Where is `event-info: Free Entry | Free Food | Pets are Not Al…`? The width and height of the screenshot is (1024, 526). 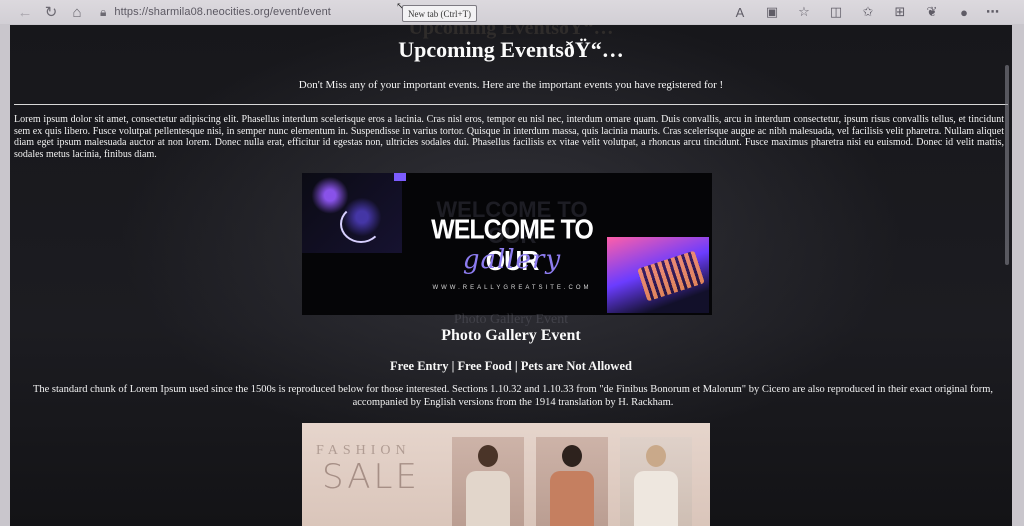
event-info: Free Entry | Free Food | Pets are Not Al… is located at coordinates (511, 366).